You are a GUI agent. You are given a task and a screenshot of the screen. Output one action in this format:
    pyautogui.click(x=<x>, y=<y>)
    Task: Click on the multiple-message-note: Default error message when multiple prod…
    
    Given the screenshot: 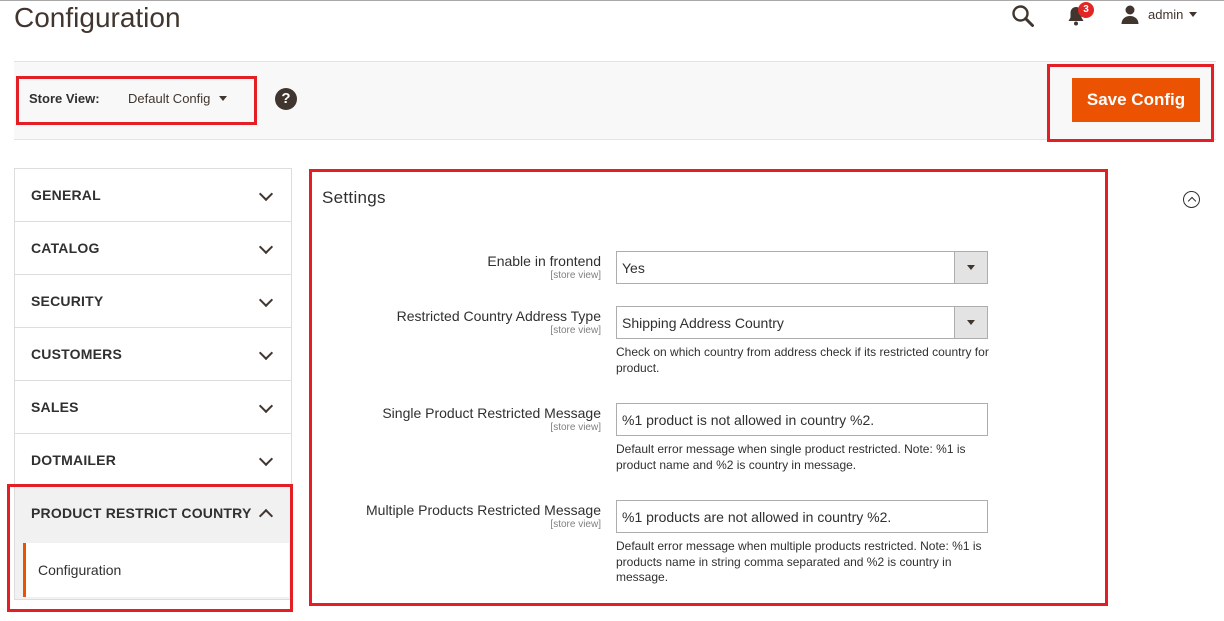 What is the action you would take?
    pyautogui.click(x=799, y=561)
    